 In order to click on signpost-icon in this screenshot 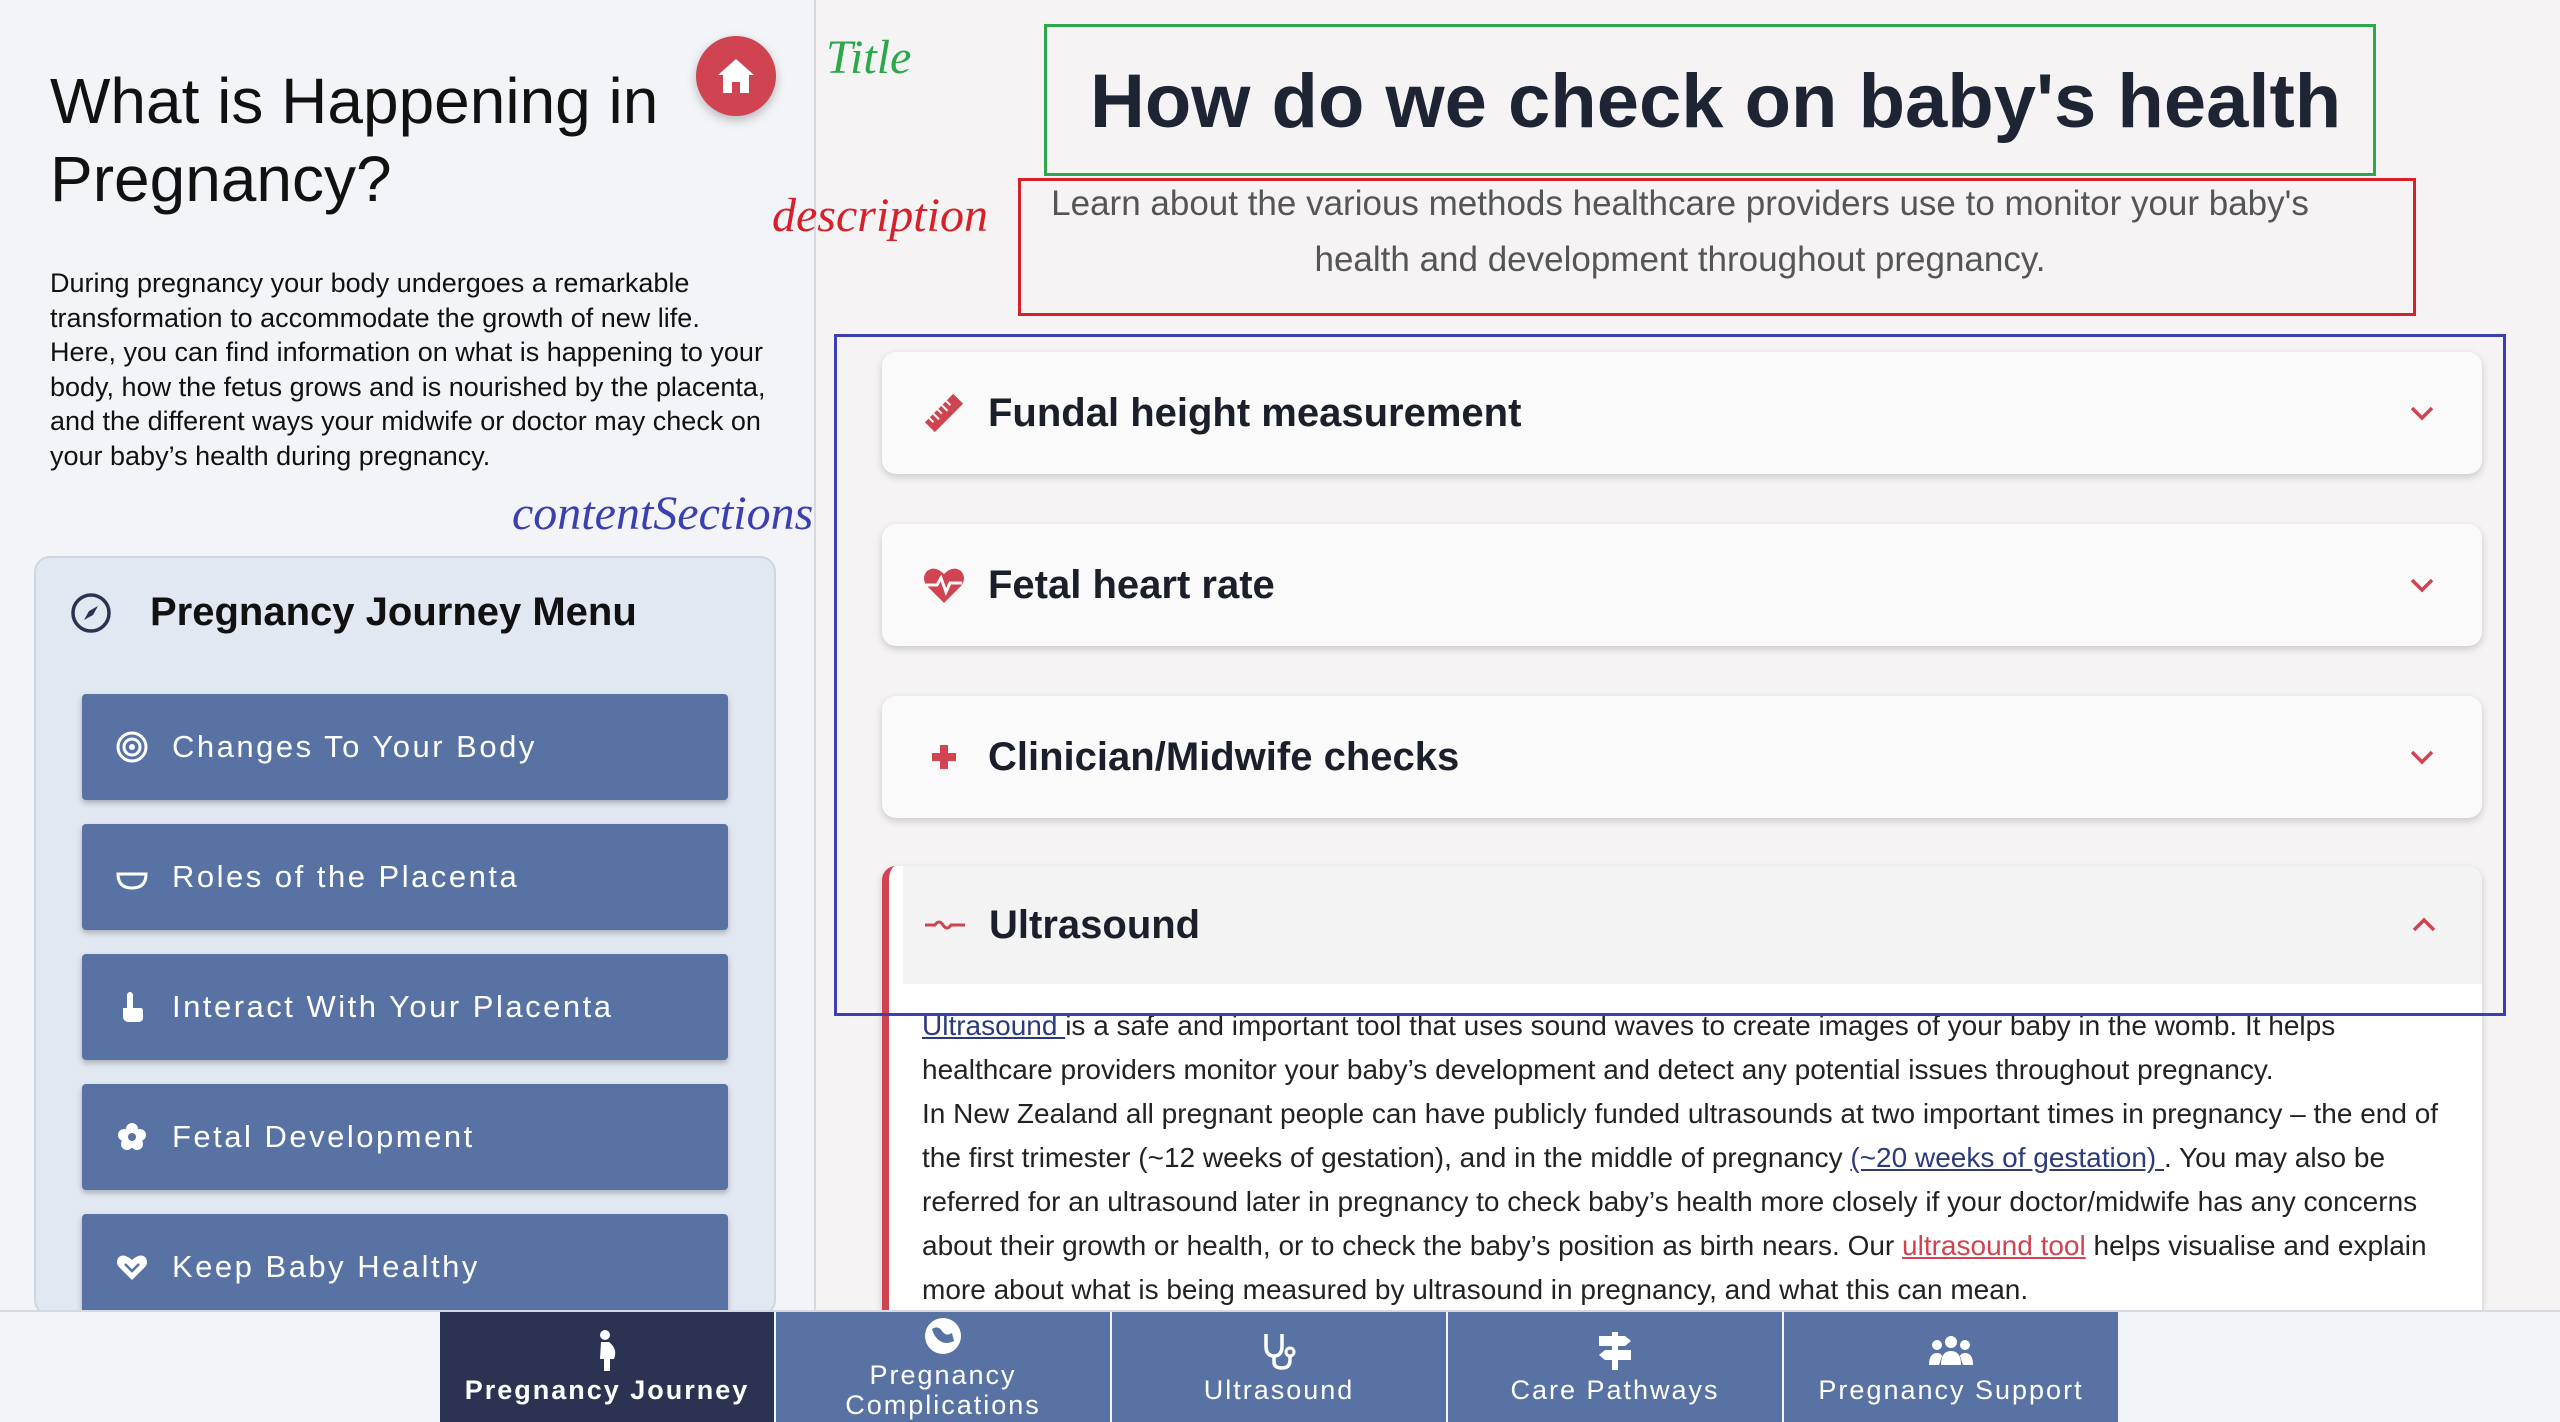, I will do `click(1615, 1351)`.